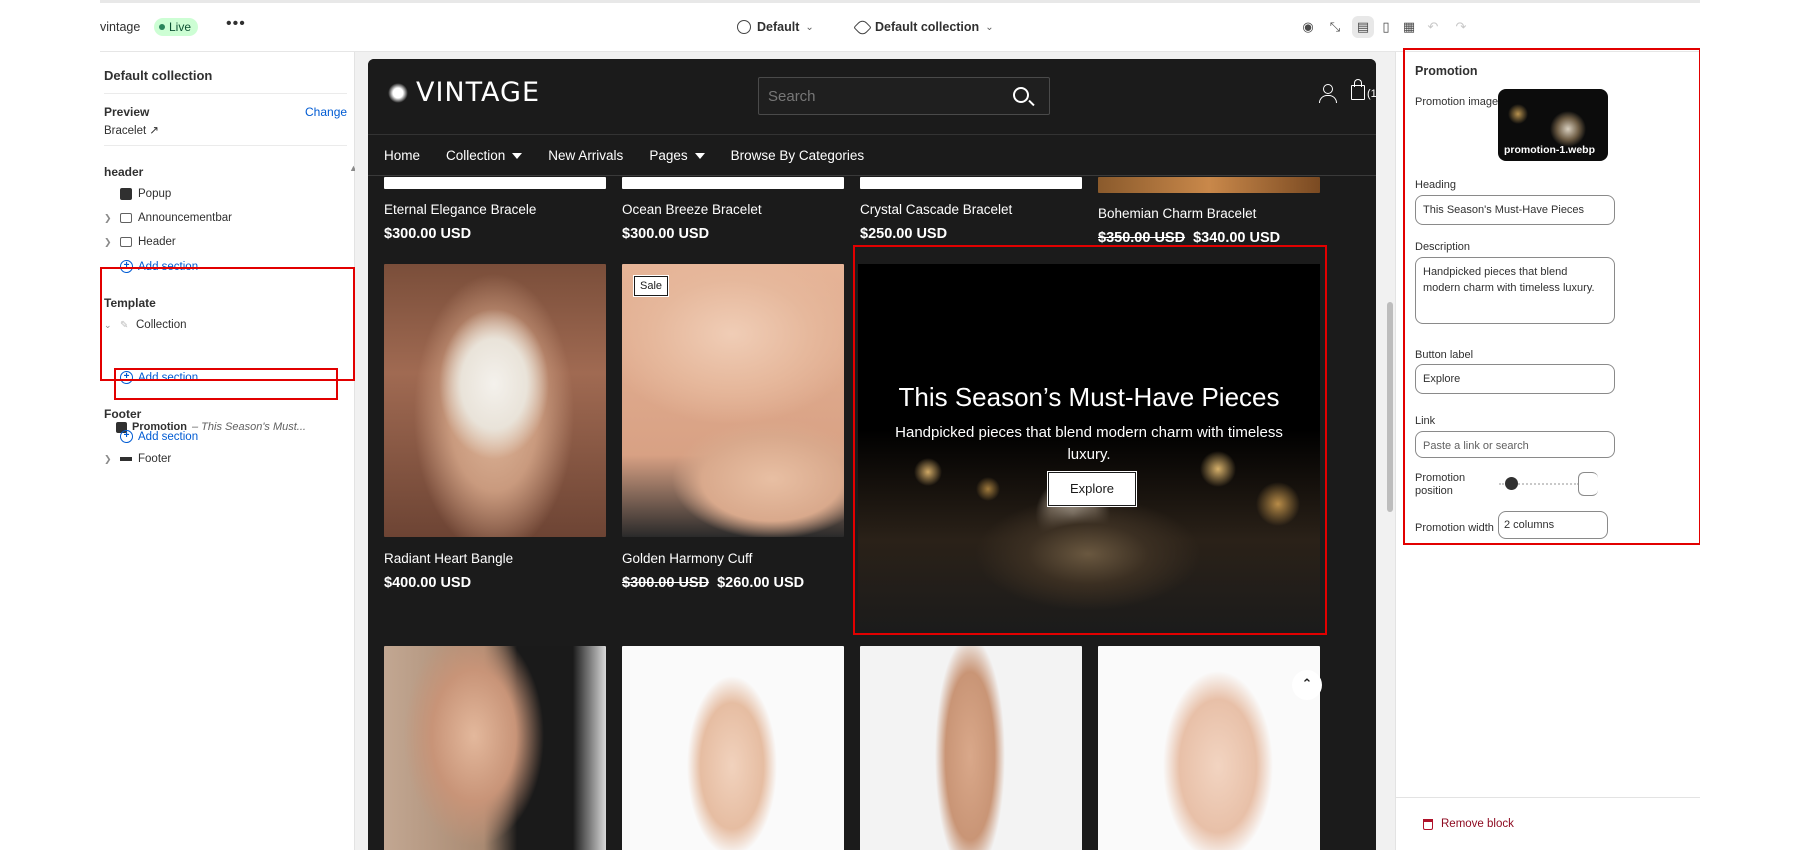 This screenshot has height=850, width=1800. I want to click on section-header: ❯ Header, so click(140, 242).